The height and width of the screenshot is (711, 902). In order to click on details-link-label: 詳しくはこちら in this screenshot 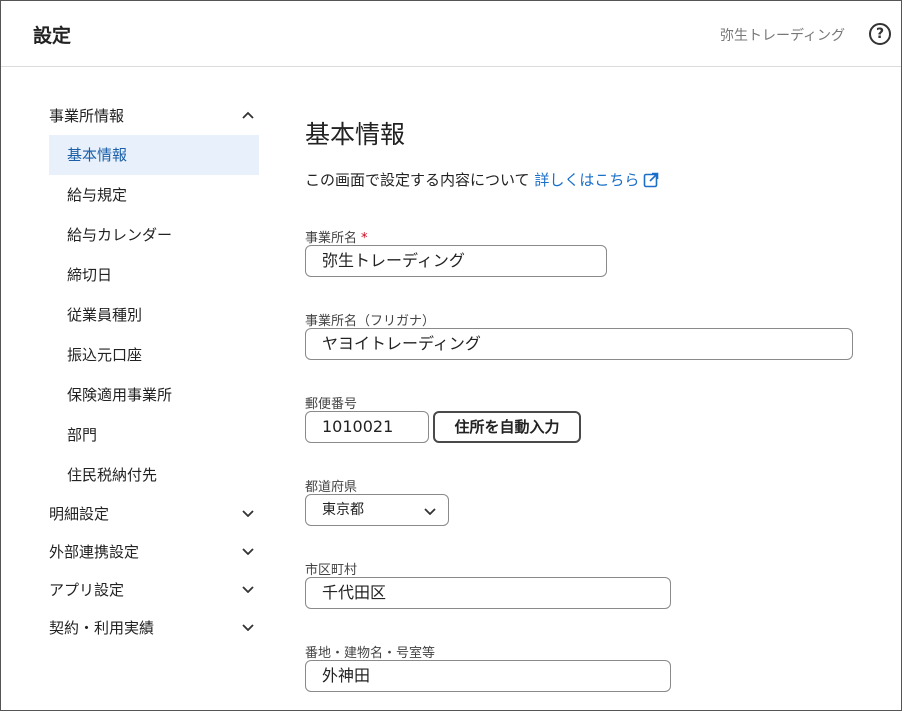, I will do `click(587, 180)`.